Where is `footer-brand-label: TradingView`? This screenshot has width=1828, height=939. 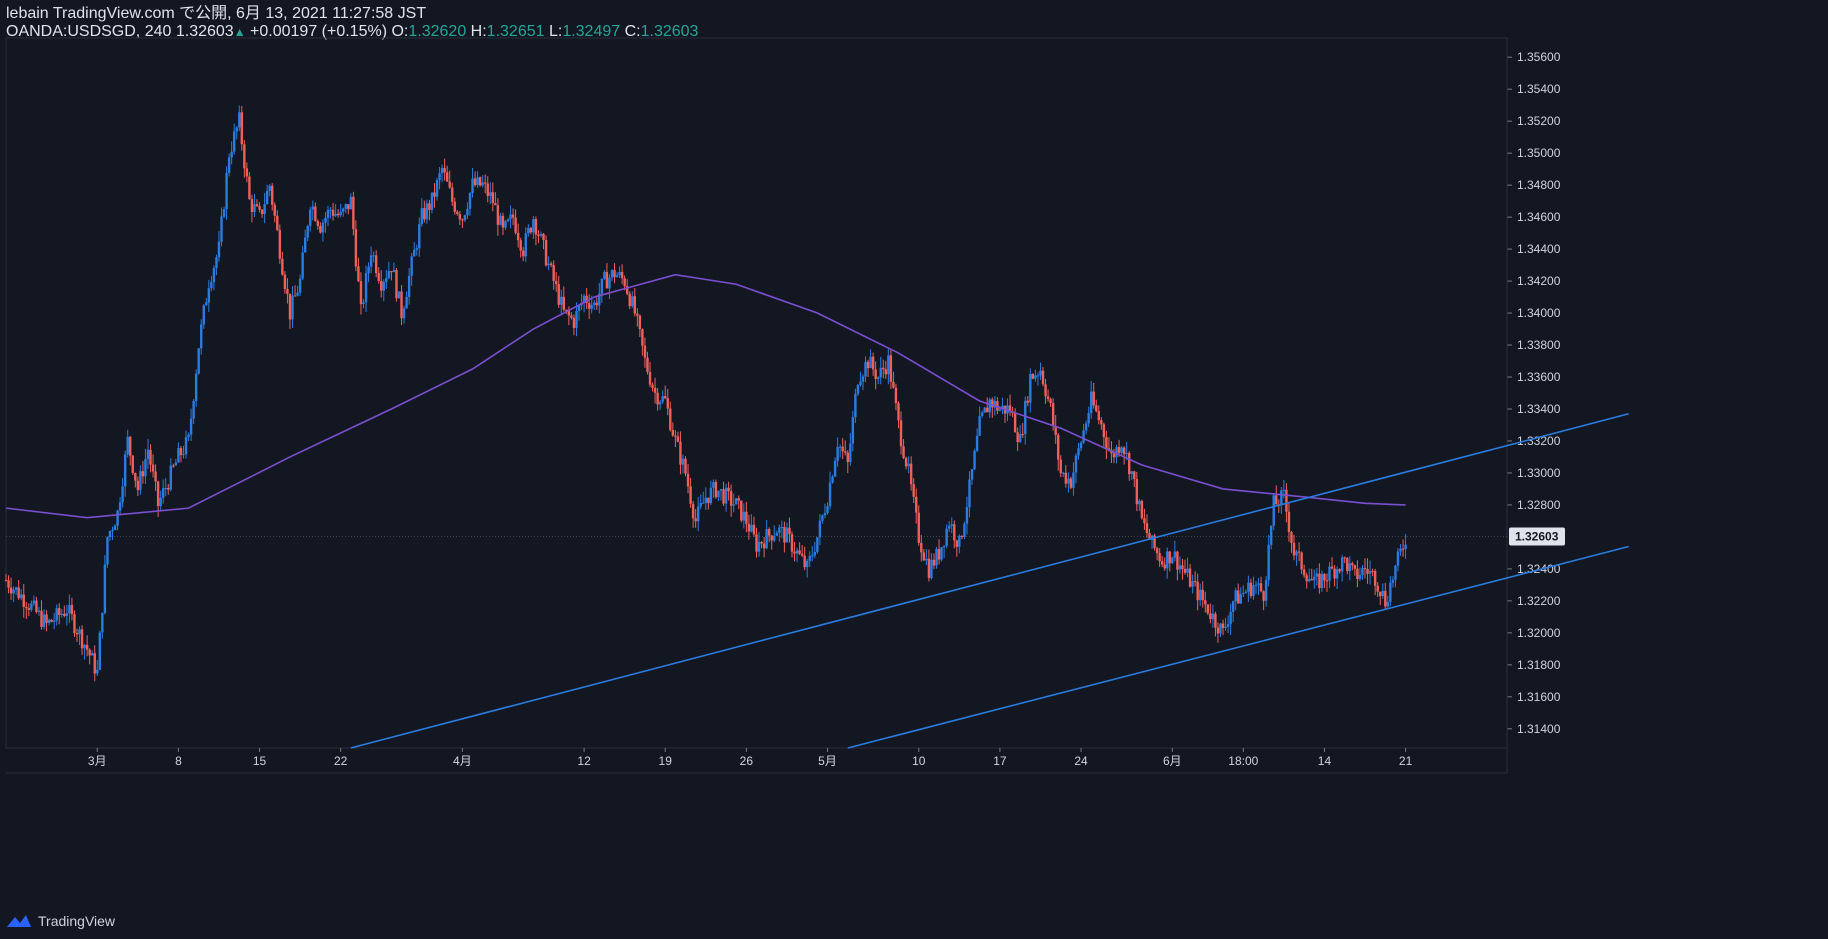
footer-brand-label: TradingView is located at coordinates (77, 921).